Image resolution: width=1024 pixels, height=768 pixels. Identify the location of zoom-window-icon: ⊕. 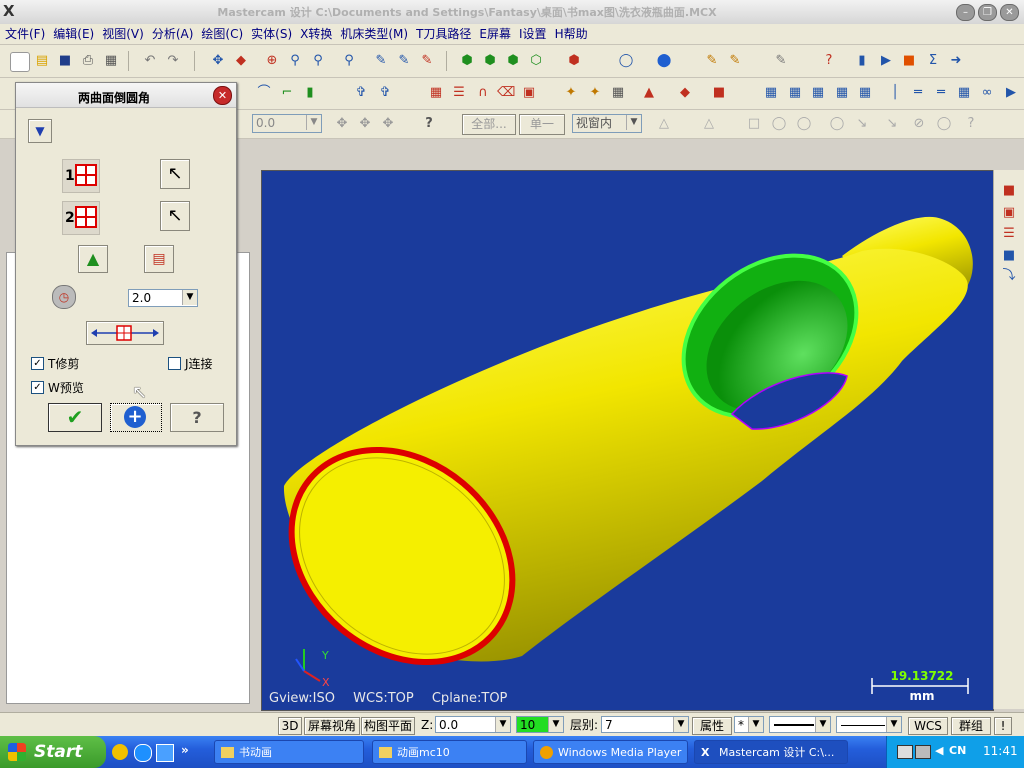
(272, 61).